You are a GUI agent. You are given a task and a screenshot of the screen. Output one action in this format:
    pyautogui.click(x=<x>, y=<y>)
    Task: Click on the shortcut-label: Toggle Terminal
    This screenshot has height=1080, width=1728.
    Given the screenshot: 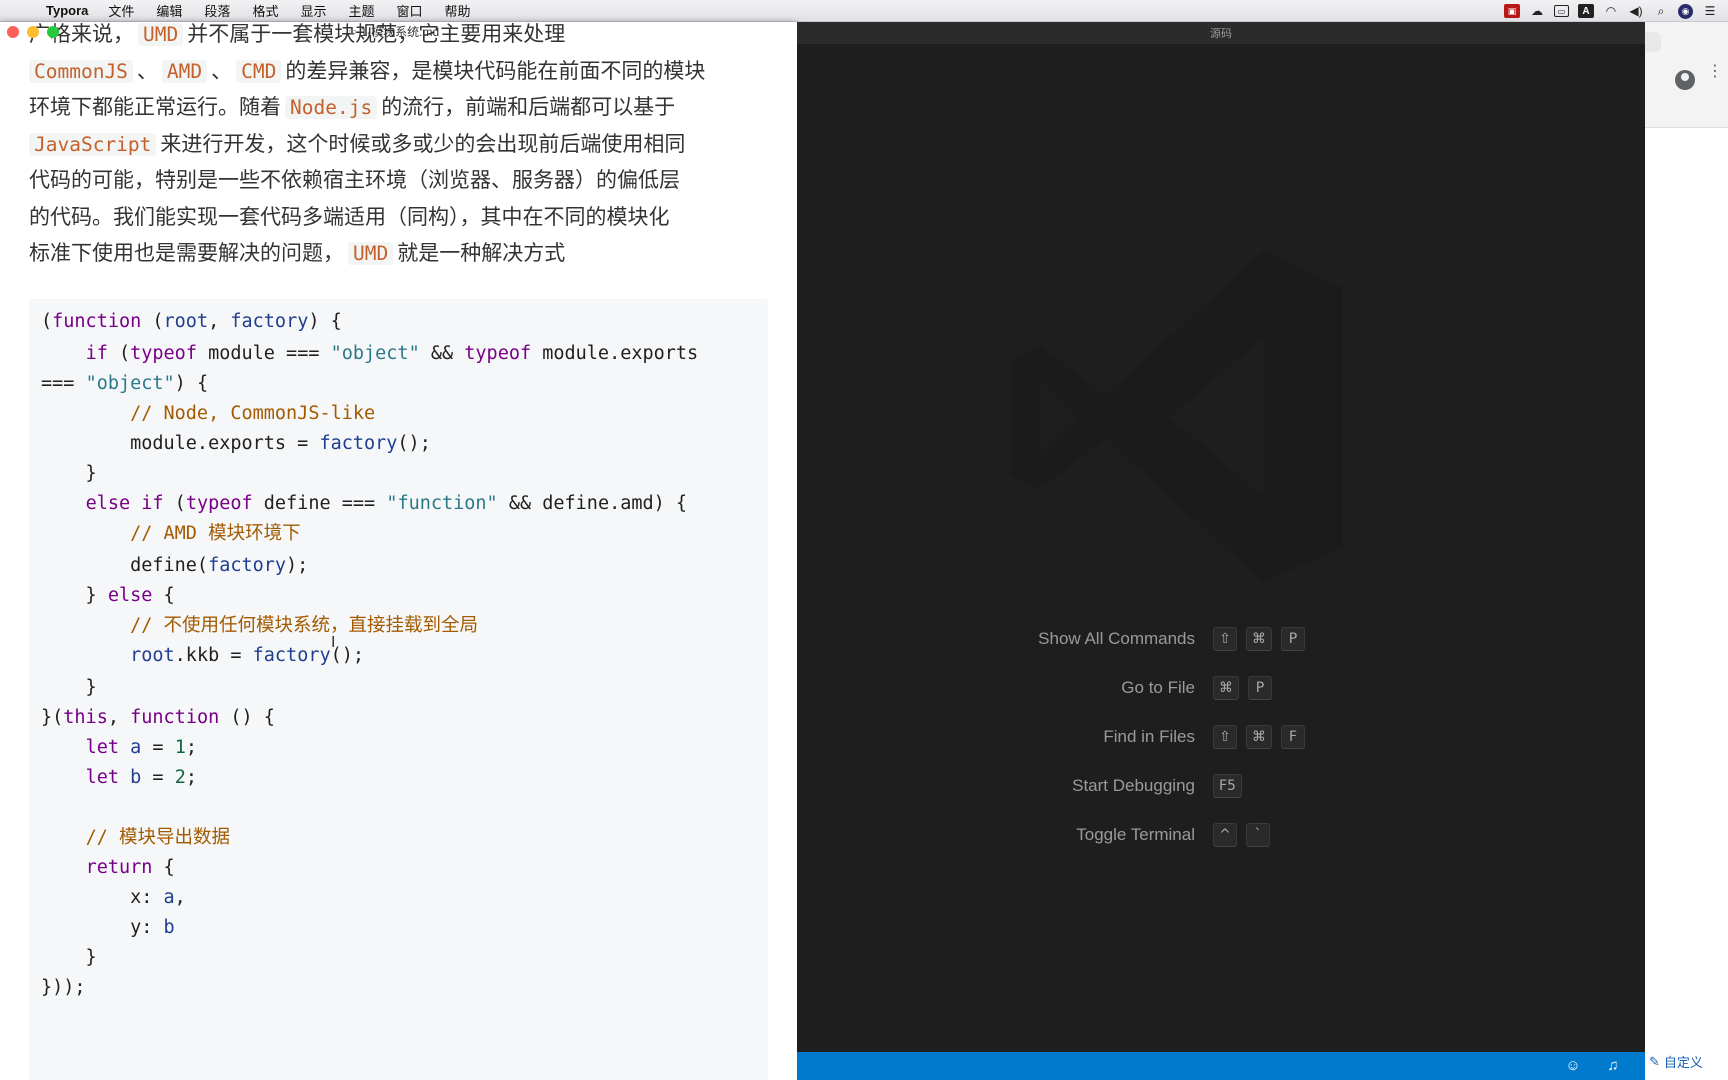 What is the action you would take?
    pyautogui.click(x=1135, y=834)
    